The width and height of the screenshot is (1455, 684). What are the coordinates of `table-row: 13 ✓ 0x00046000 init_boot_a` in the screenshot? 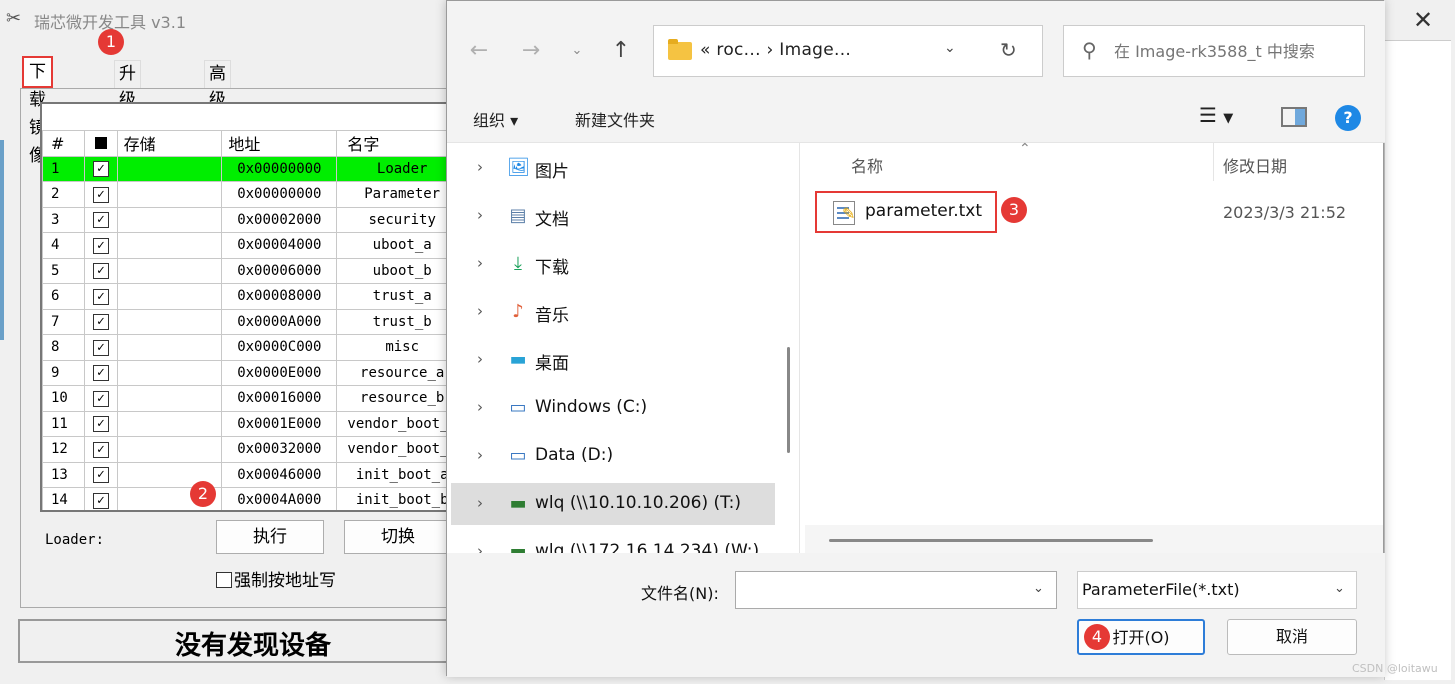 It's located at (250, 474).